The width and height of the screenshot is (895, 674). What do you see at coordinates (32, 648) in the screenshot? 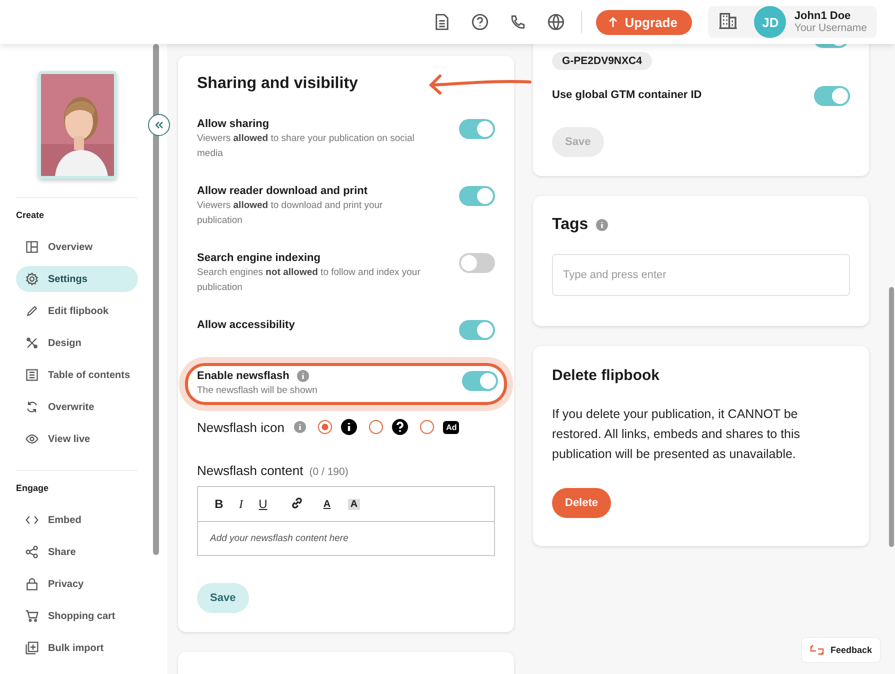
I see `import-icon` at bounding box center [32, 648].